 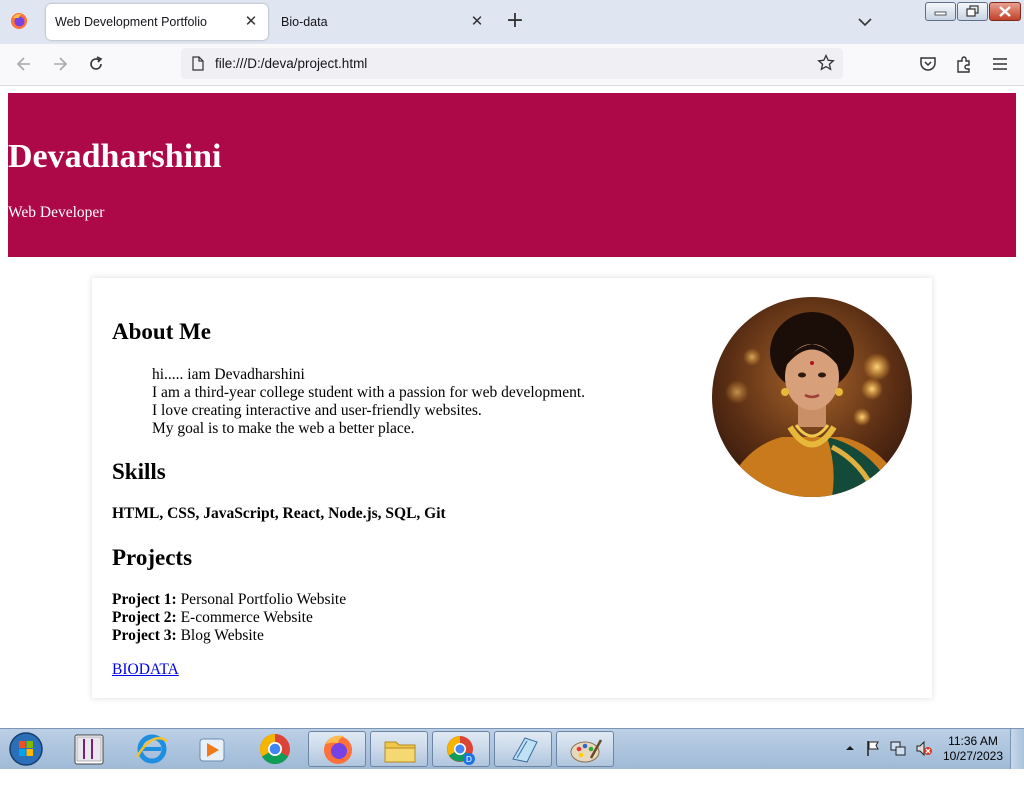 I want to click on folder-icon, so click(x=400, y=752).